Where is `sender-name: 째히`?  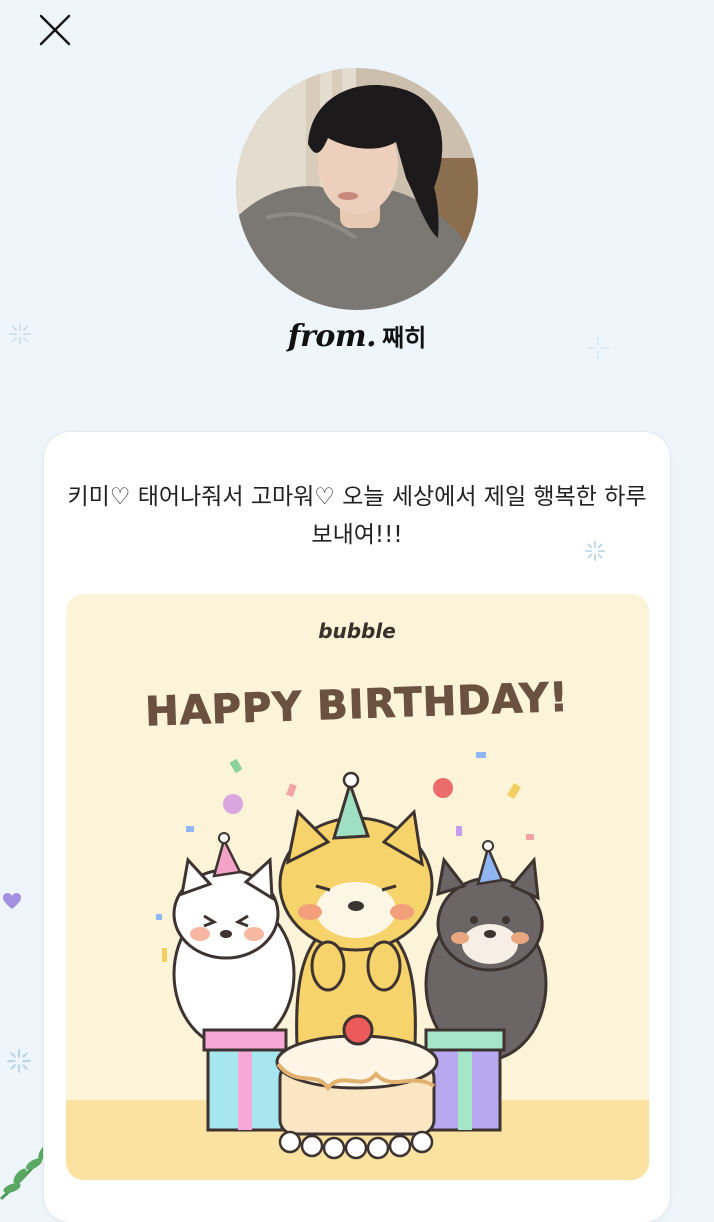
sender-name: 째히 is located at coordinates (404, 338).